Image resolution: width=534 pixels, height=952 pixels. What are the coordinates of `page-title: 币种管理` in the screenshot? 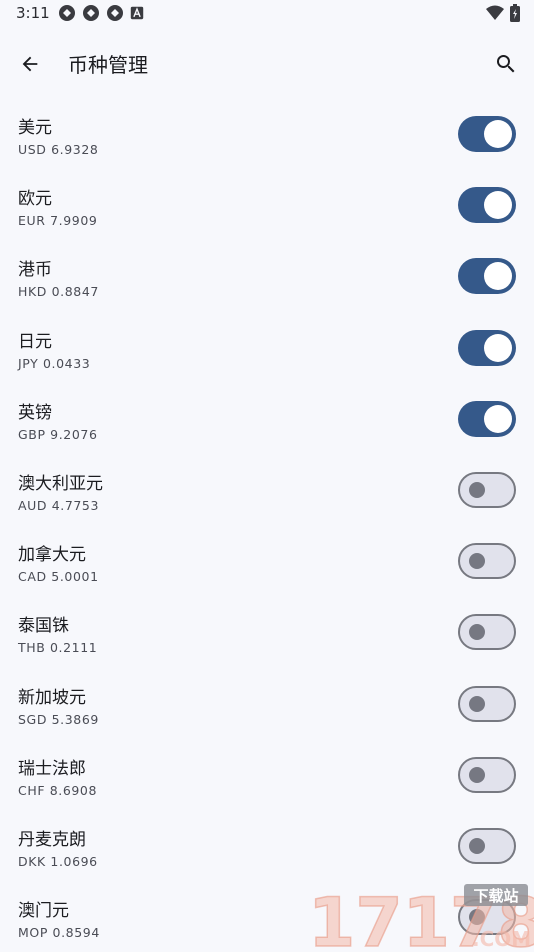 It's located at (108, 65).